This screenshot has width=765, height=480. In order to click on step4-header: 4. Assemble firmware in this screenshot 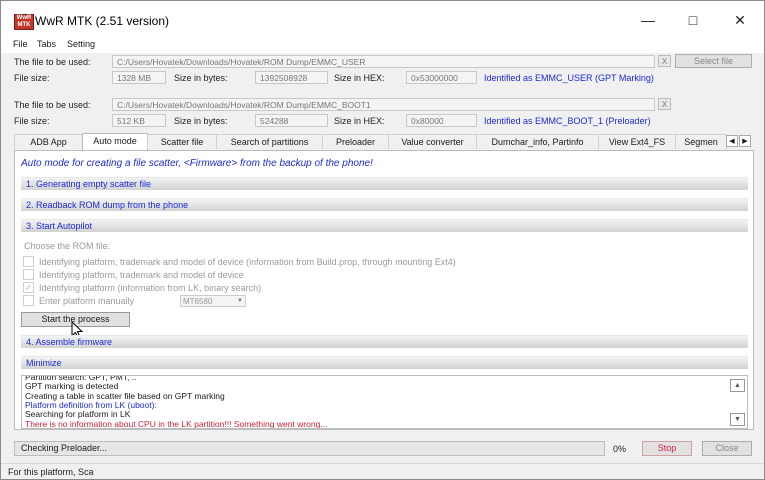, I will do `click(384, 341)`.